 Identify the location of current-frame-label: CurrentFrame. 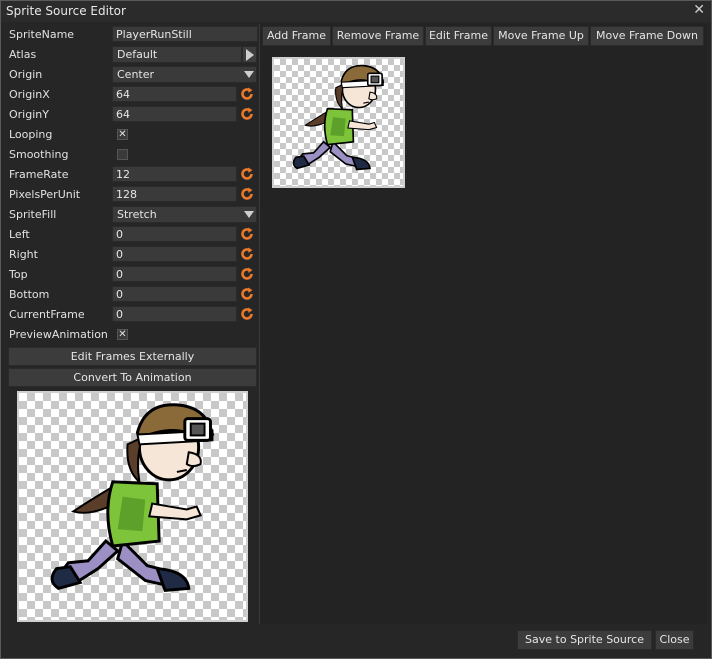
(47, 314).